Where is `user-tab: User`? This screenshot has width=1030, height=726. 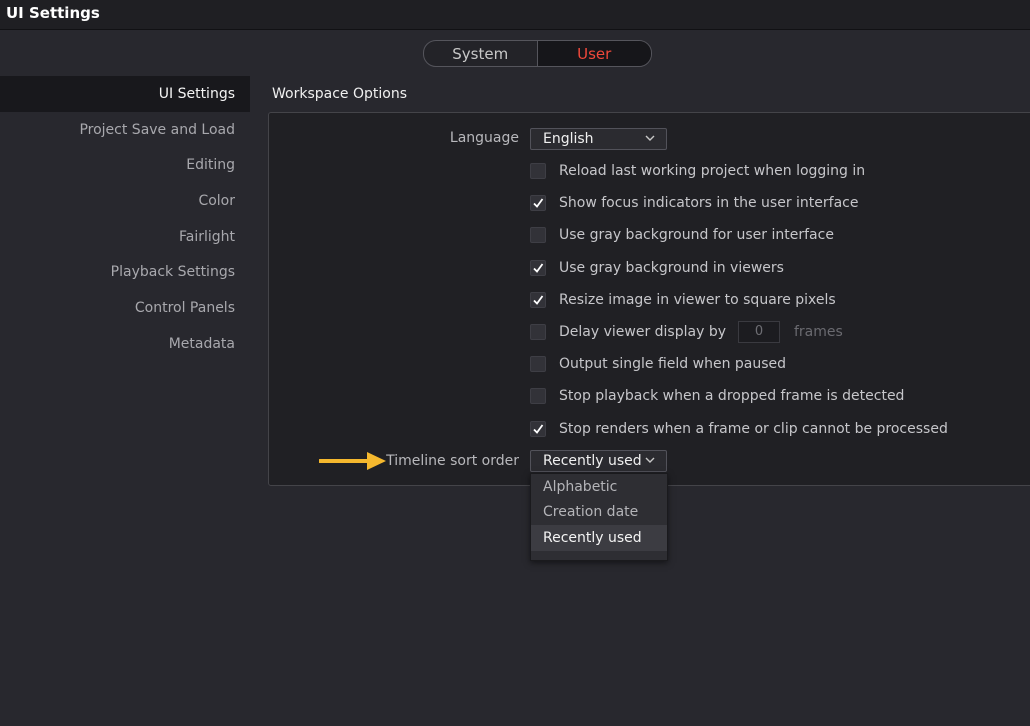
user-tab: User is located at coordinates (594, 53).